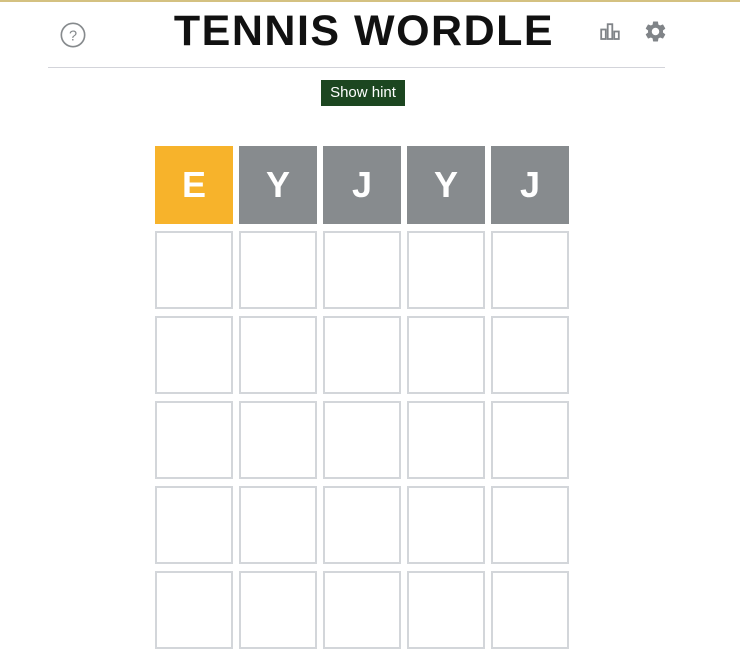  I want to click on show-hint-button: Show hint, so click(363, 93).